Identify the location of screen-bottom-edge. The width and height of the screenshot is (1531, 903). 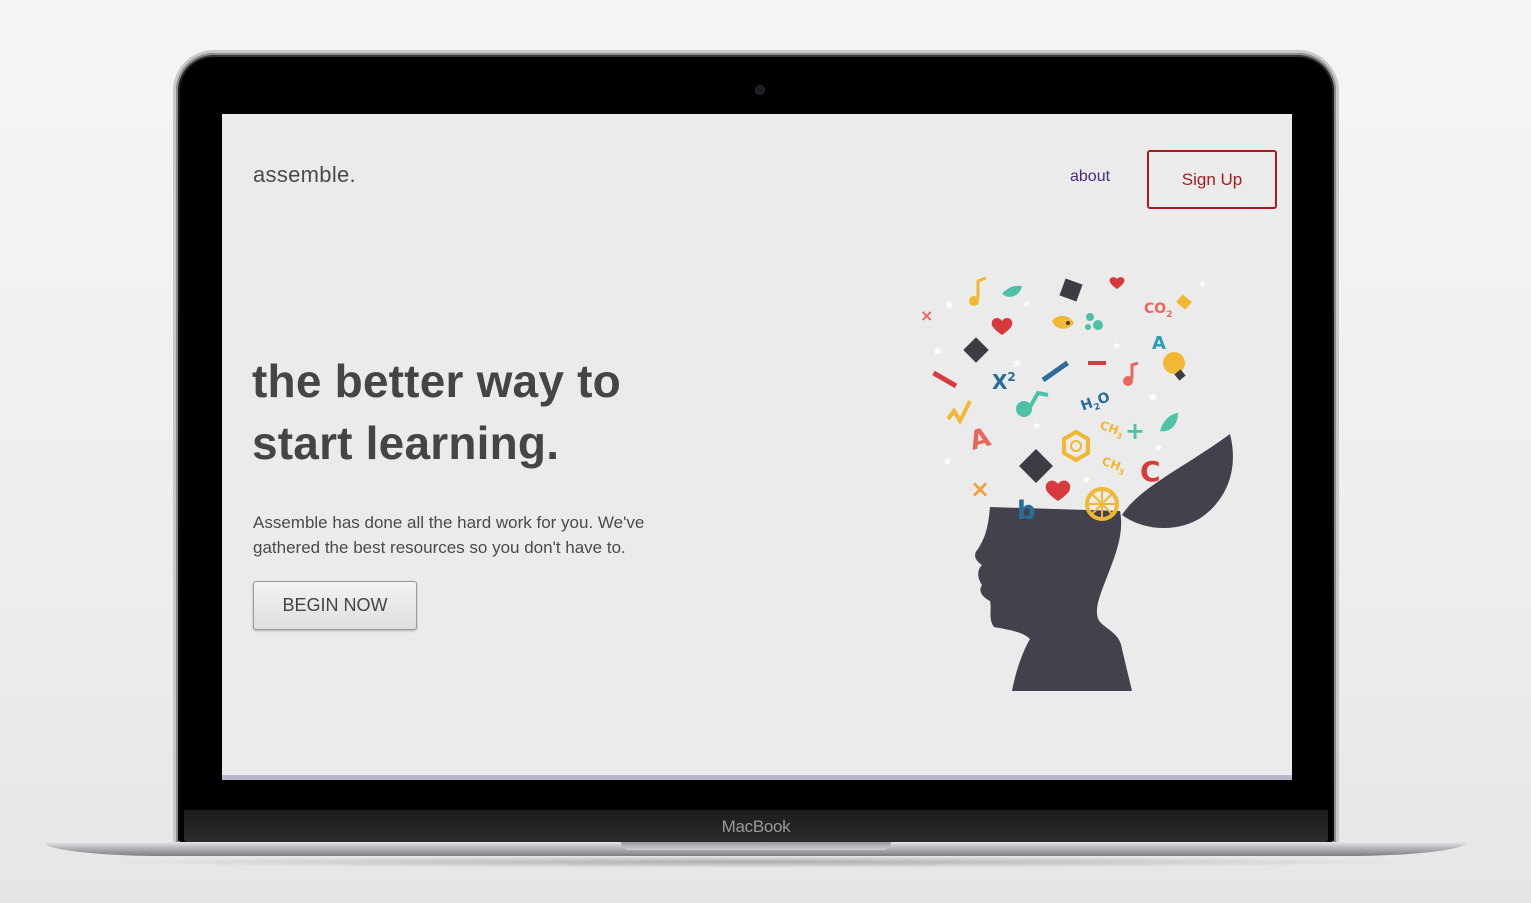
(757, 777).